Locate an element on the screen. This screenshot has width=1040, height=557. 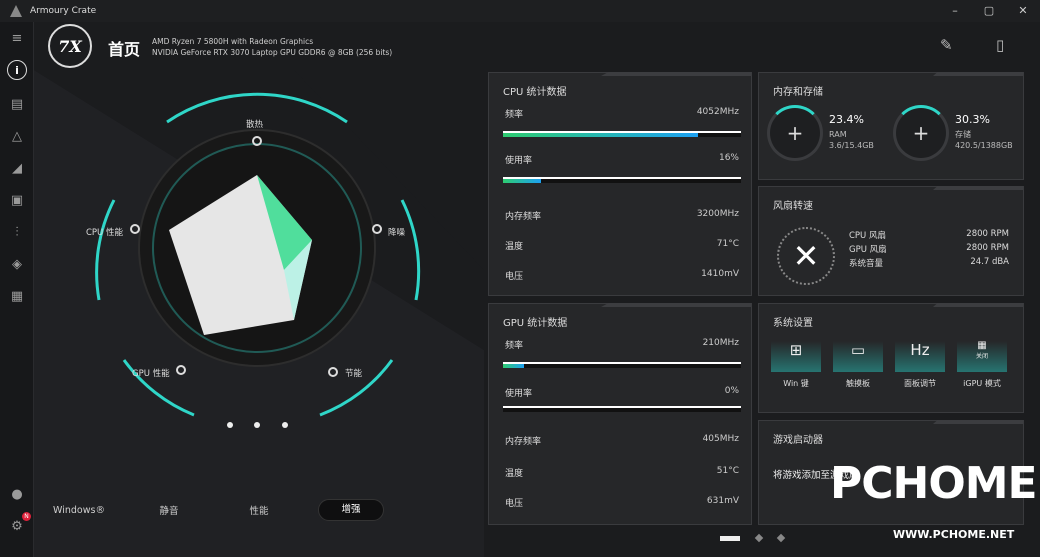
touchpad-icon: ▭ is located at coordinates (858, 350).